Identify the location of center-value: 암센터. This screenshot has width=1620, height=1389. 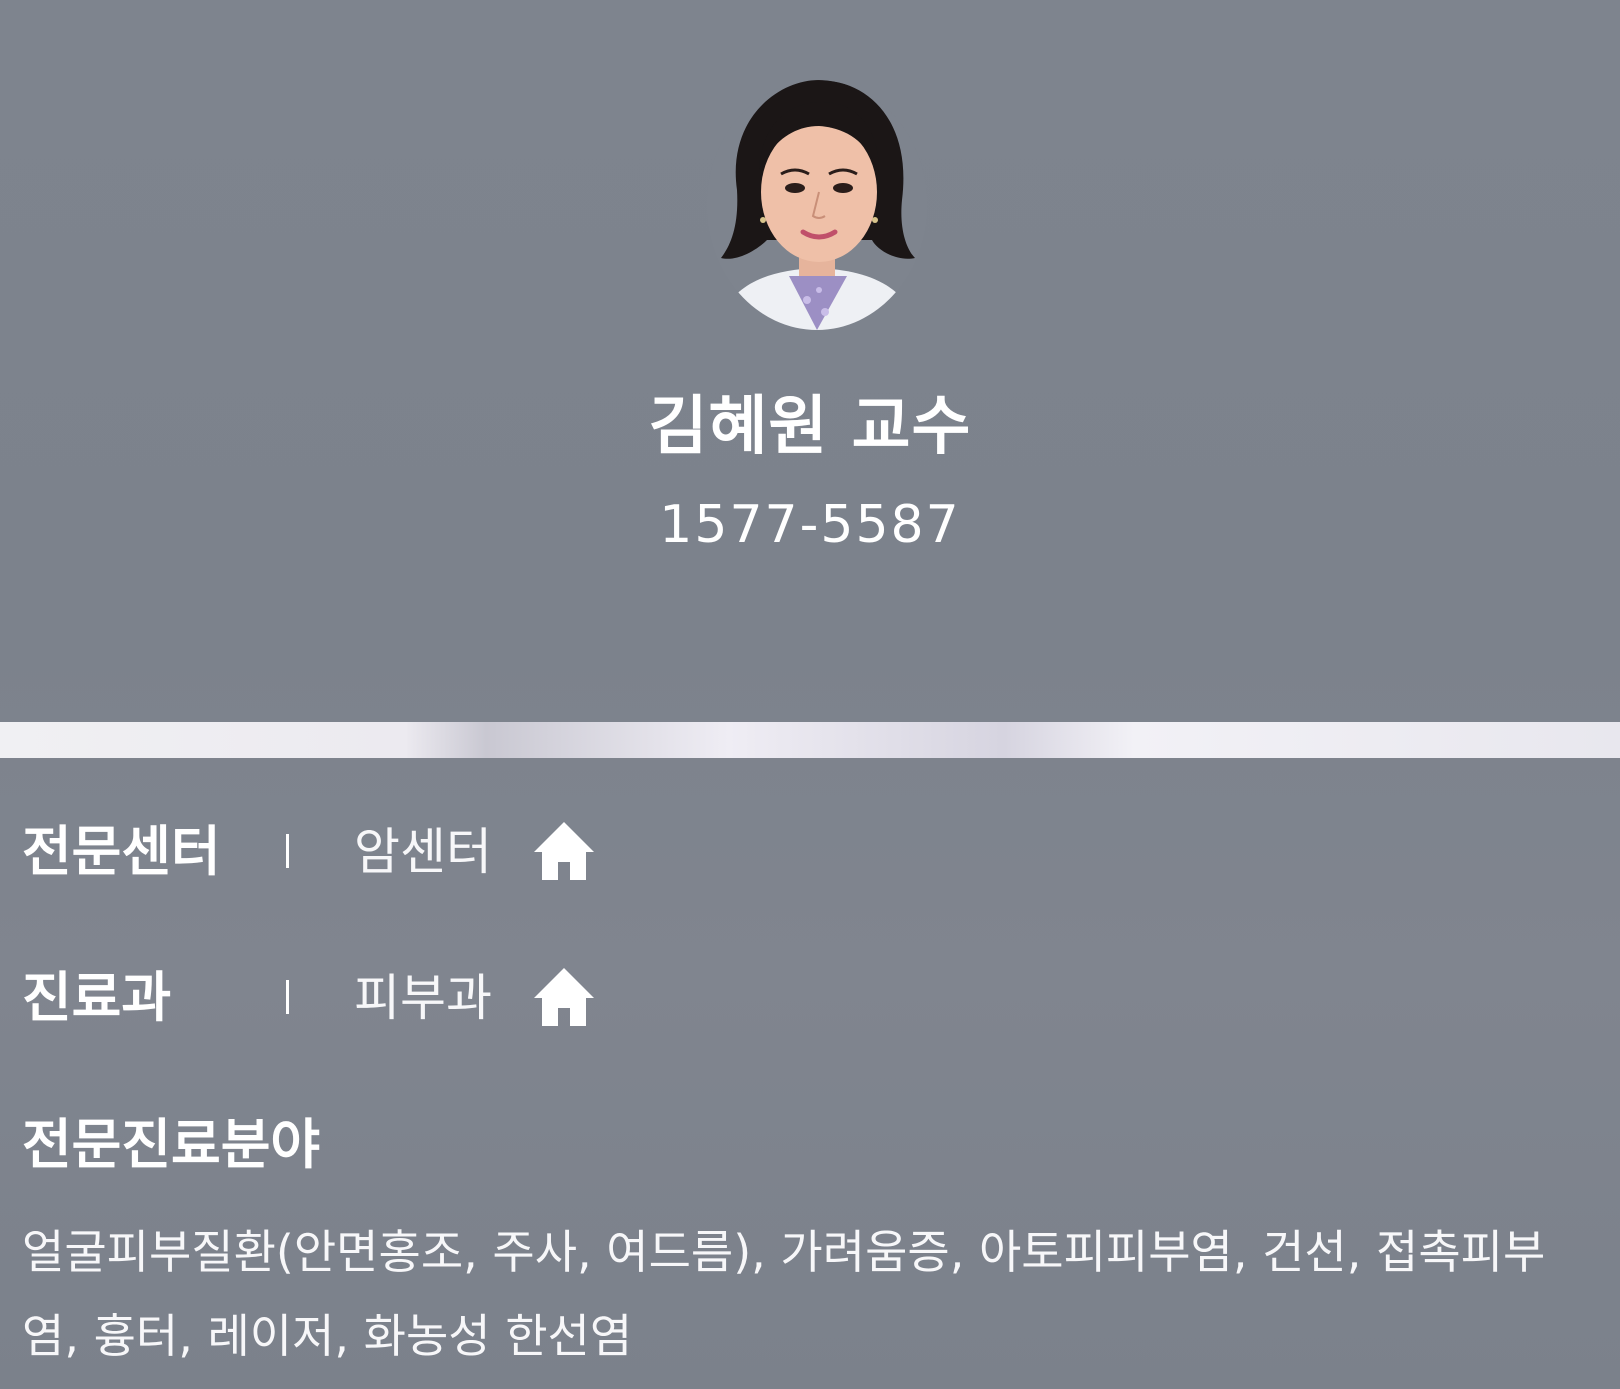
(423, 852).